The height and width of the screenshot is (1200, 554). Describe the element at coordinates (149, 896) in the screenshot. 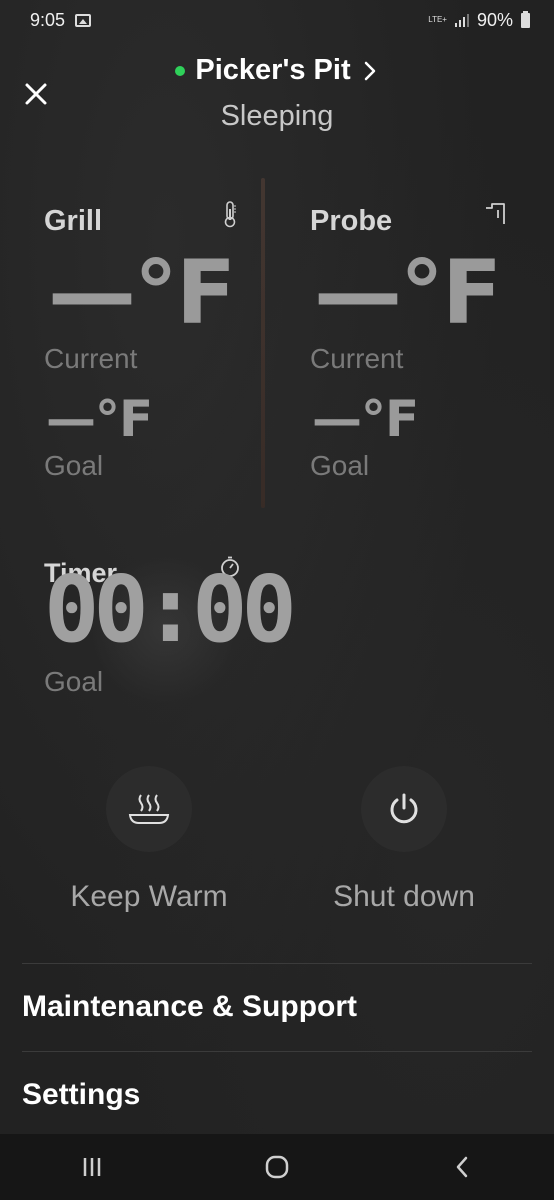

I see `keep-warm-label: Keep Warm` at that location.